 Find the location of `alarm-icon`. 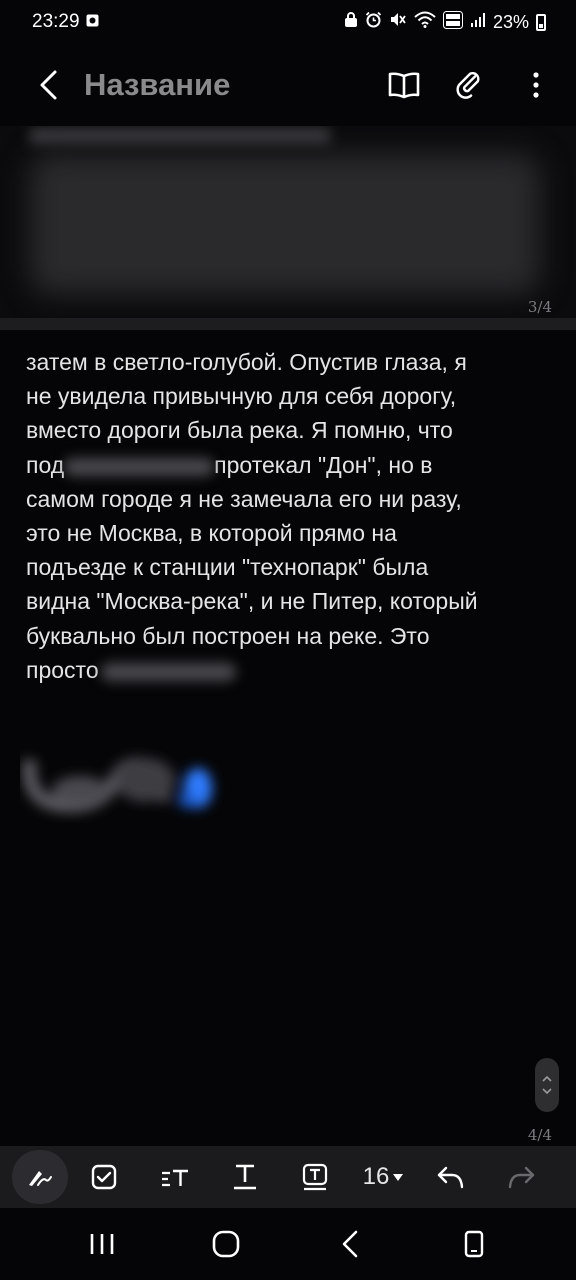

alarm-icon is located at coordinates (373, 22).